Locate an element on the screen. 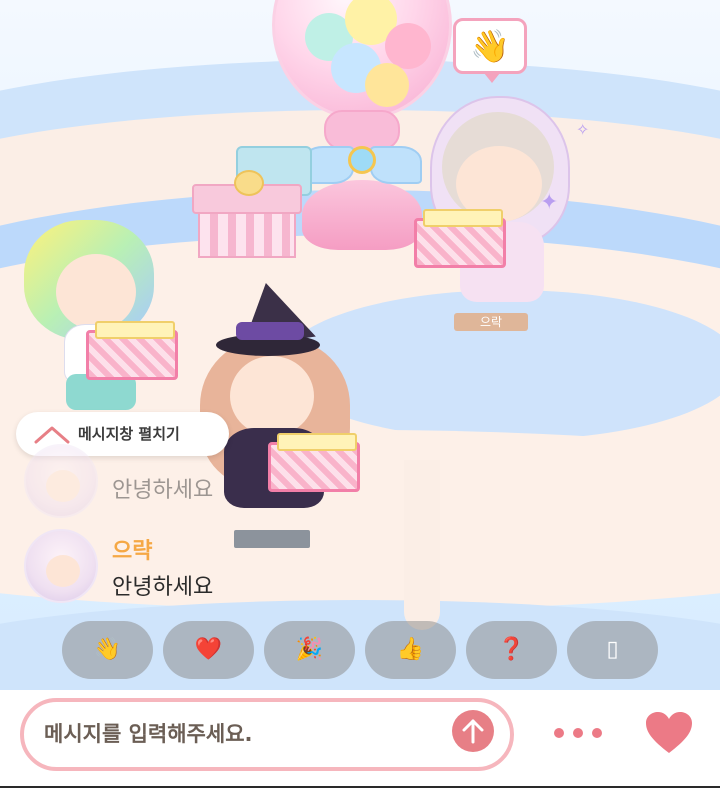  avatar-right is located at coordinates (499, 206).